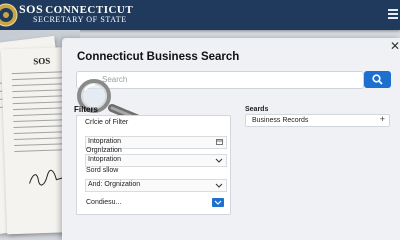  I want to click on organization-label: Orgnlzation, so click(104, 150).